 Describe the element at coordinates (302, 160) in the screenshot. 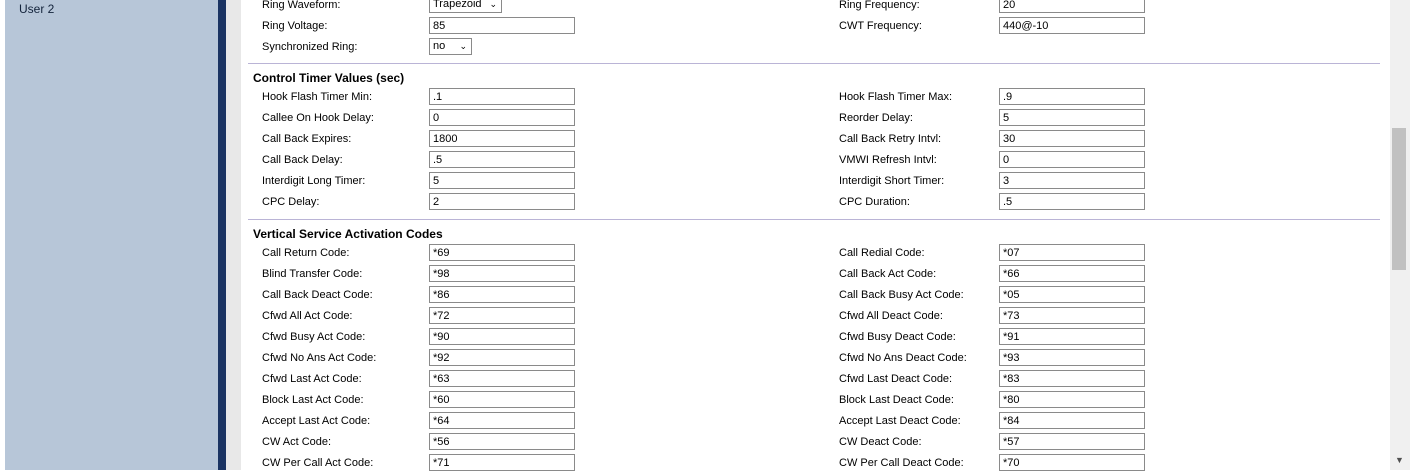

I see `field-label: Call Back Delay:` at that location.